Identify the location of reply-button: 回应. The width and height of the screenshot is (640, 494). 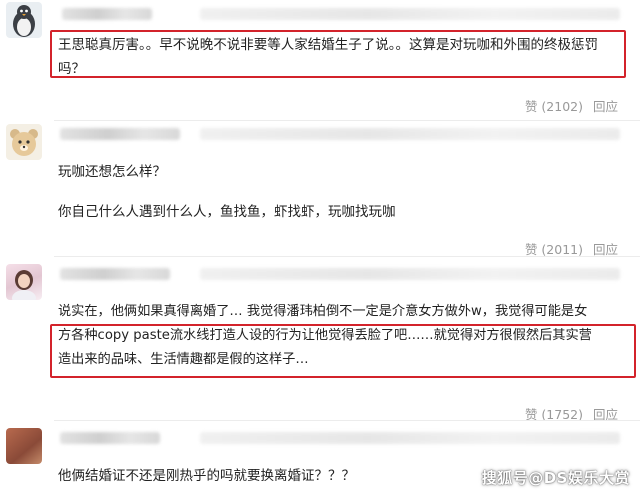
(605, 105).